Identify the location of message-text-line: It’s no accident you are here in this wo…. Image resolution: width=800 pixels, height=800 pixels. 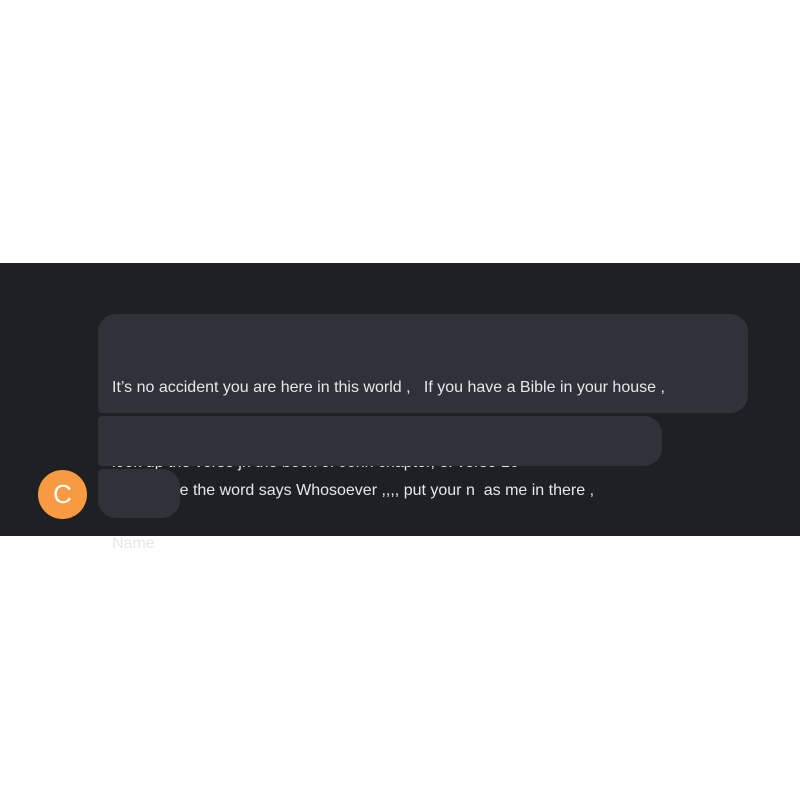
(388, 387).